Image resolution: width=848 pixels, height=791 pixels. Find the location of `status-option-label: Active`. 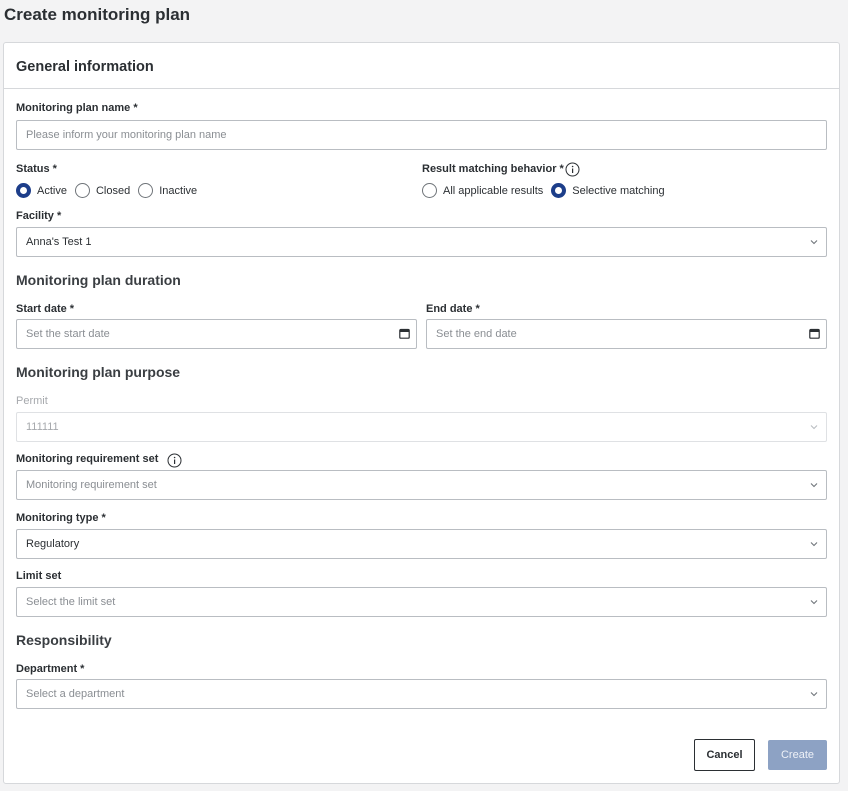

status-option-label: Active is located at coordinates (52, 190).